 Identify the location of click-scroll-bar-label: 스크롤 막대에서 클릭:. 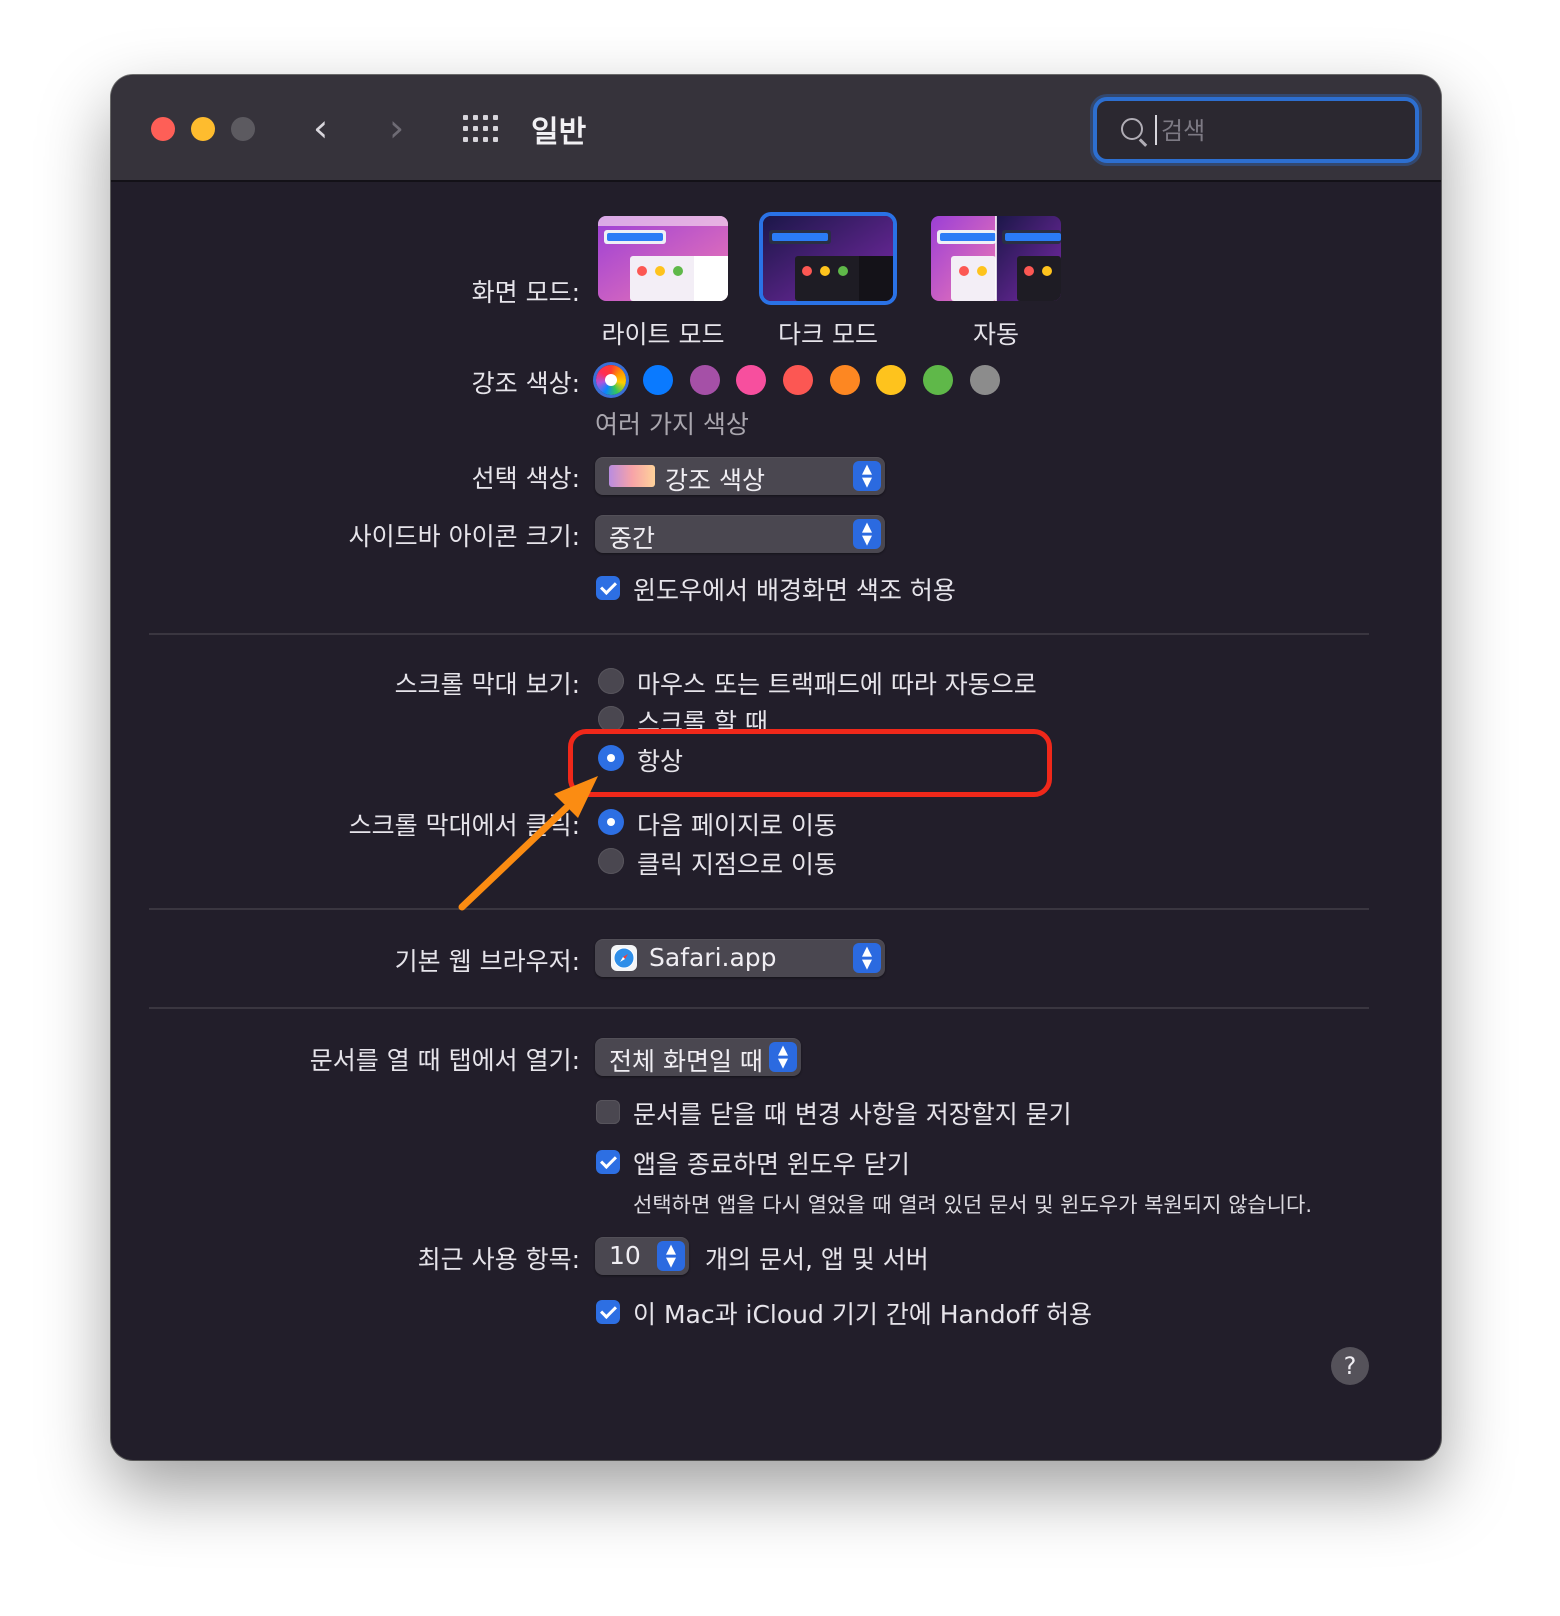
(464, 825).